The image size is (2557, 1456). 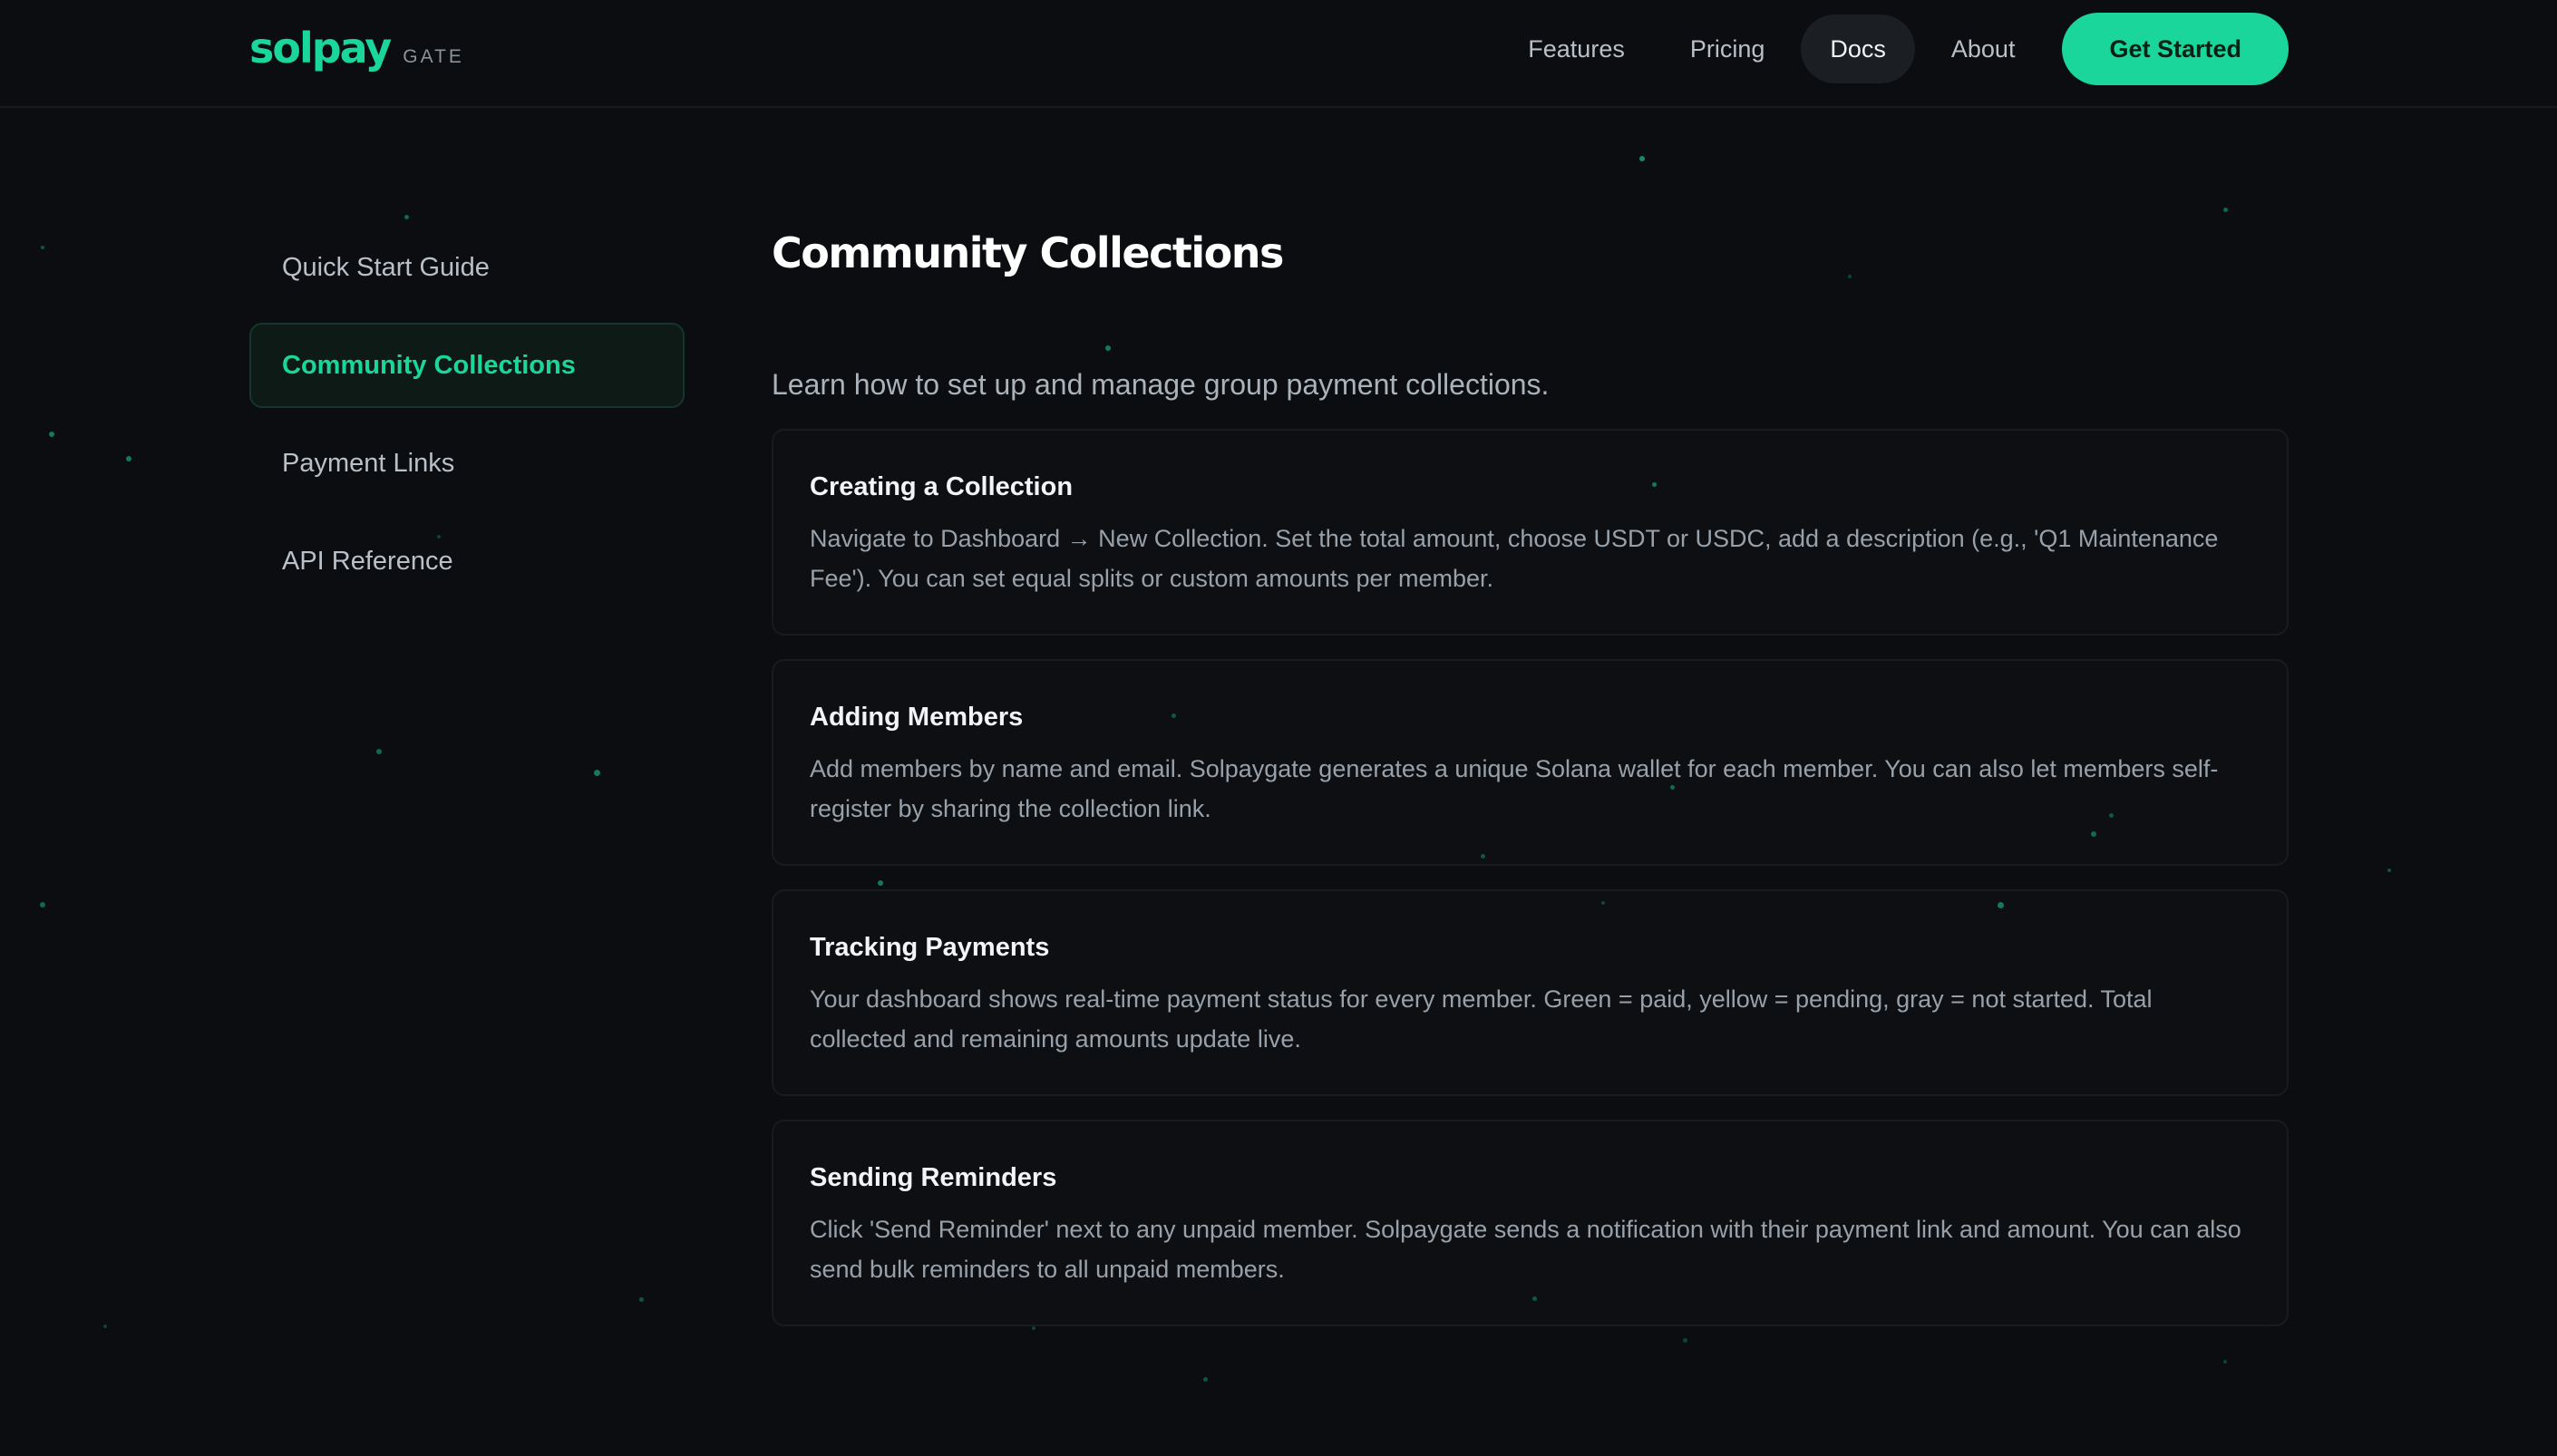 I want to click on nav-link-pricing: Pricing, so click(x=1728, y=49).